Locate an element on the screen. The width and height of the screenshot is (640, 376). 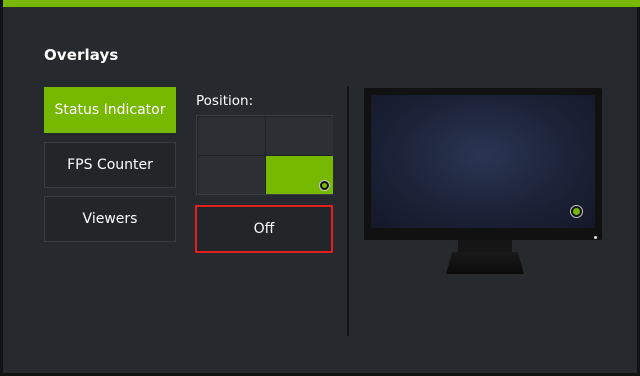
position-top-left is located at coordinates (231, 136).